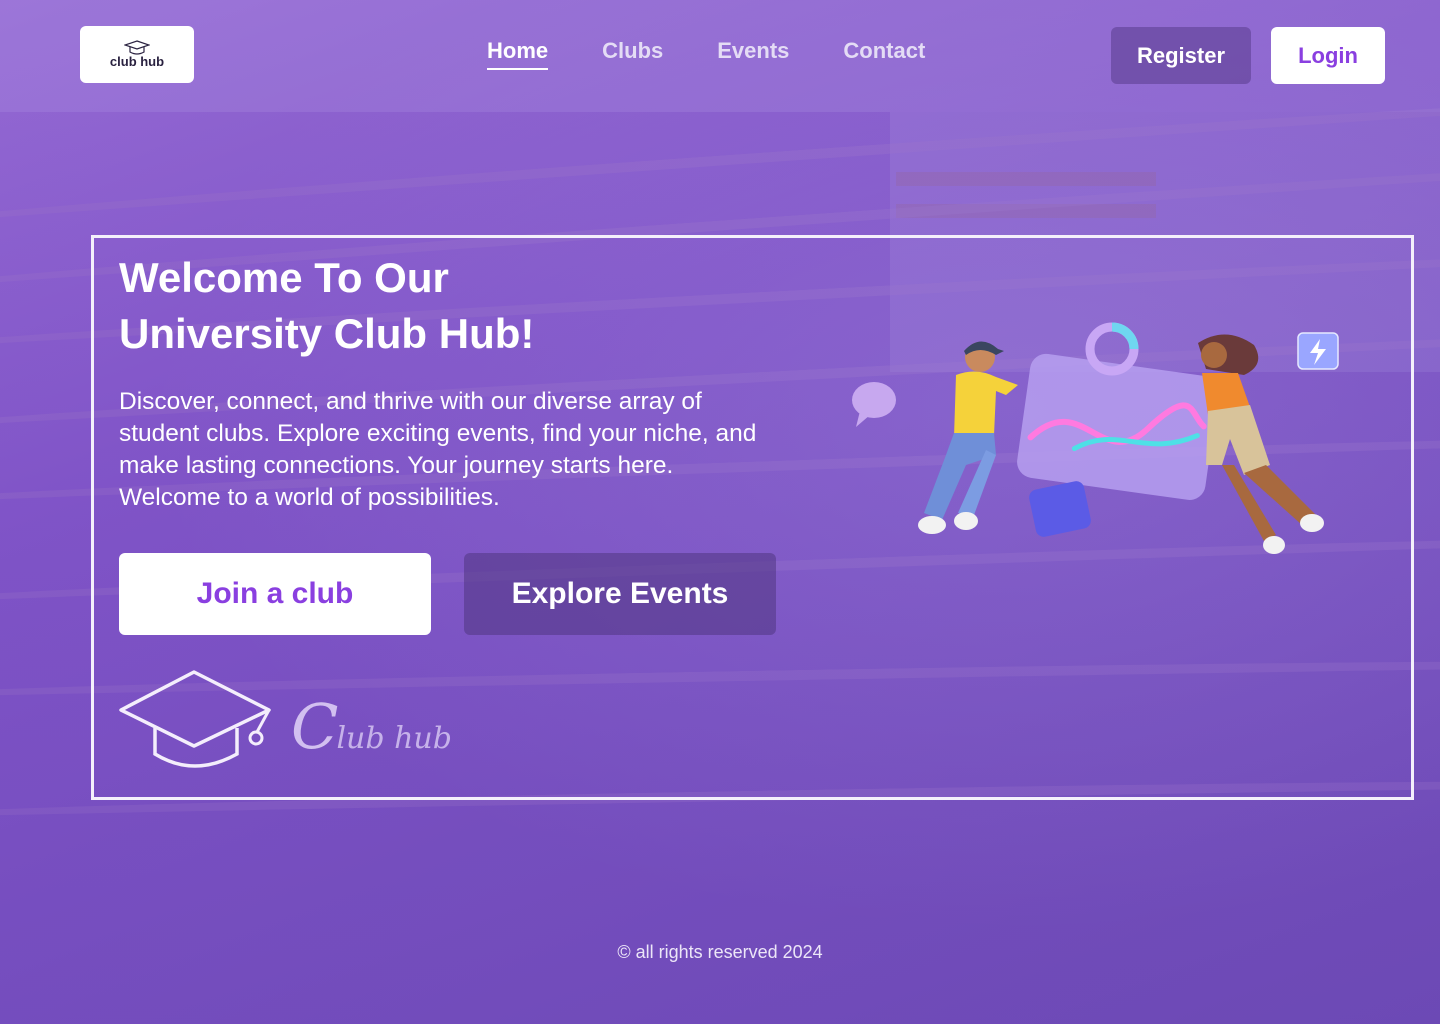  I want to click on nav-events: Events, so click(753, 54).